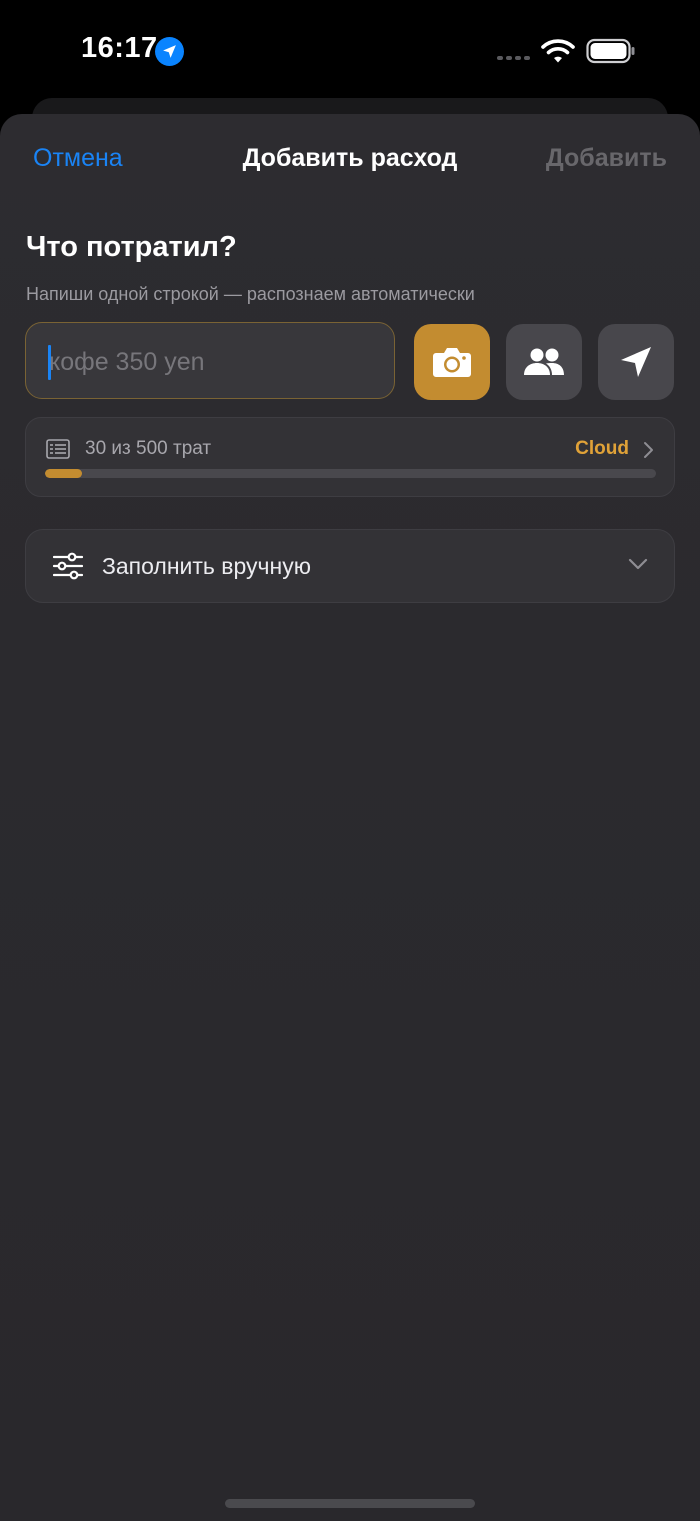  What do you see at coordinates (350, 1503) in the screenshot?
I see `home-indicator` at bounding box center [350, 1503].